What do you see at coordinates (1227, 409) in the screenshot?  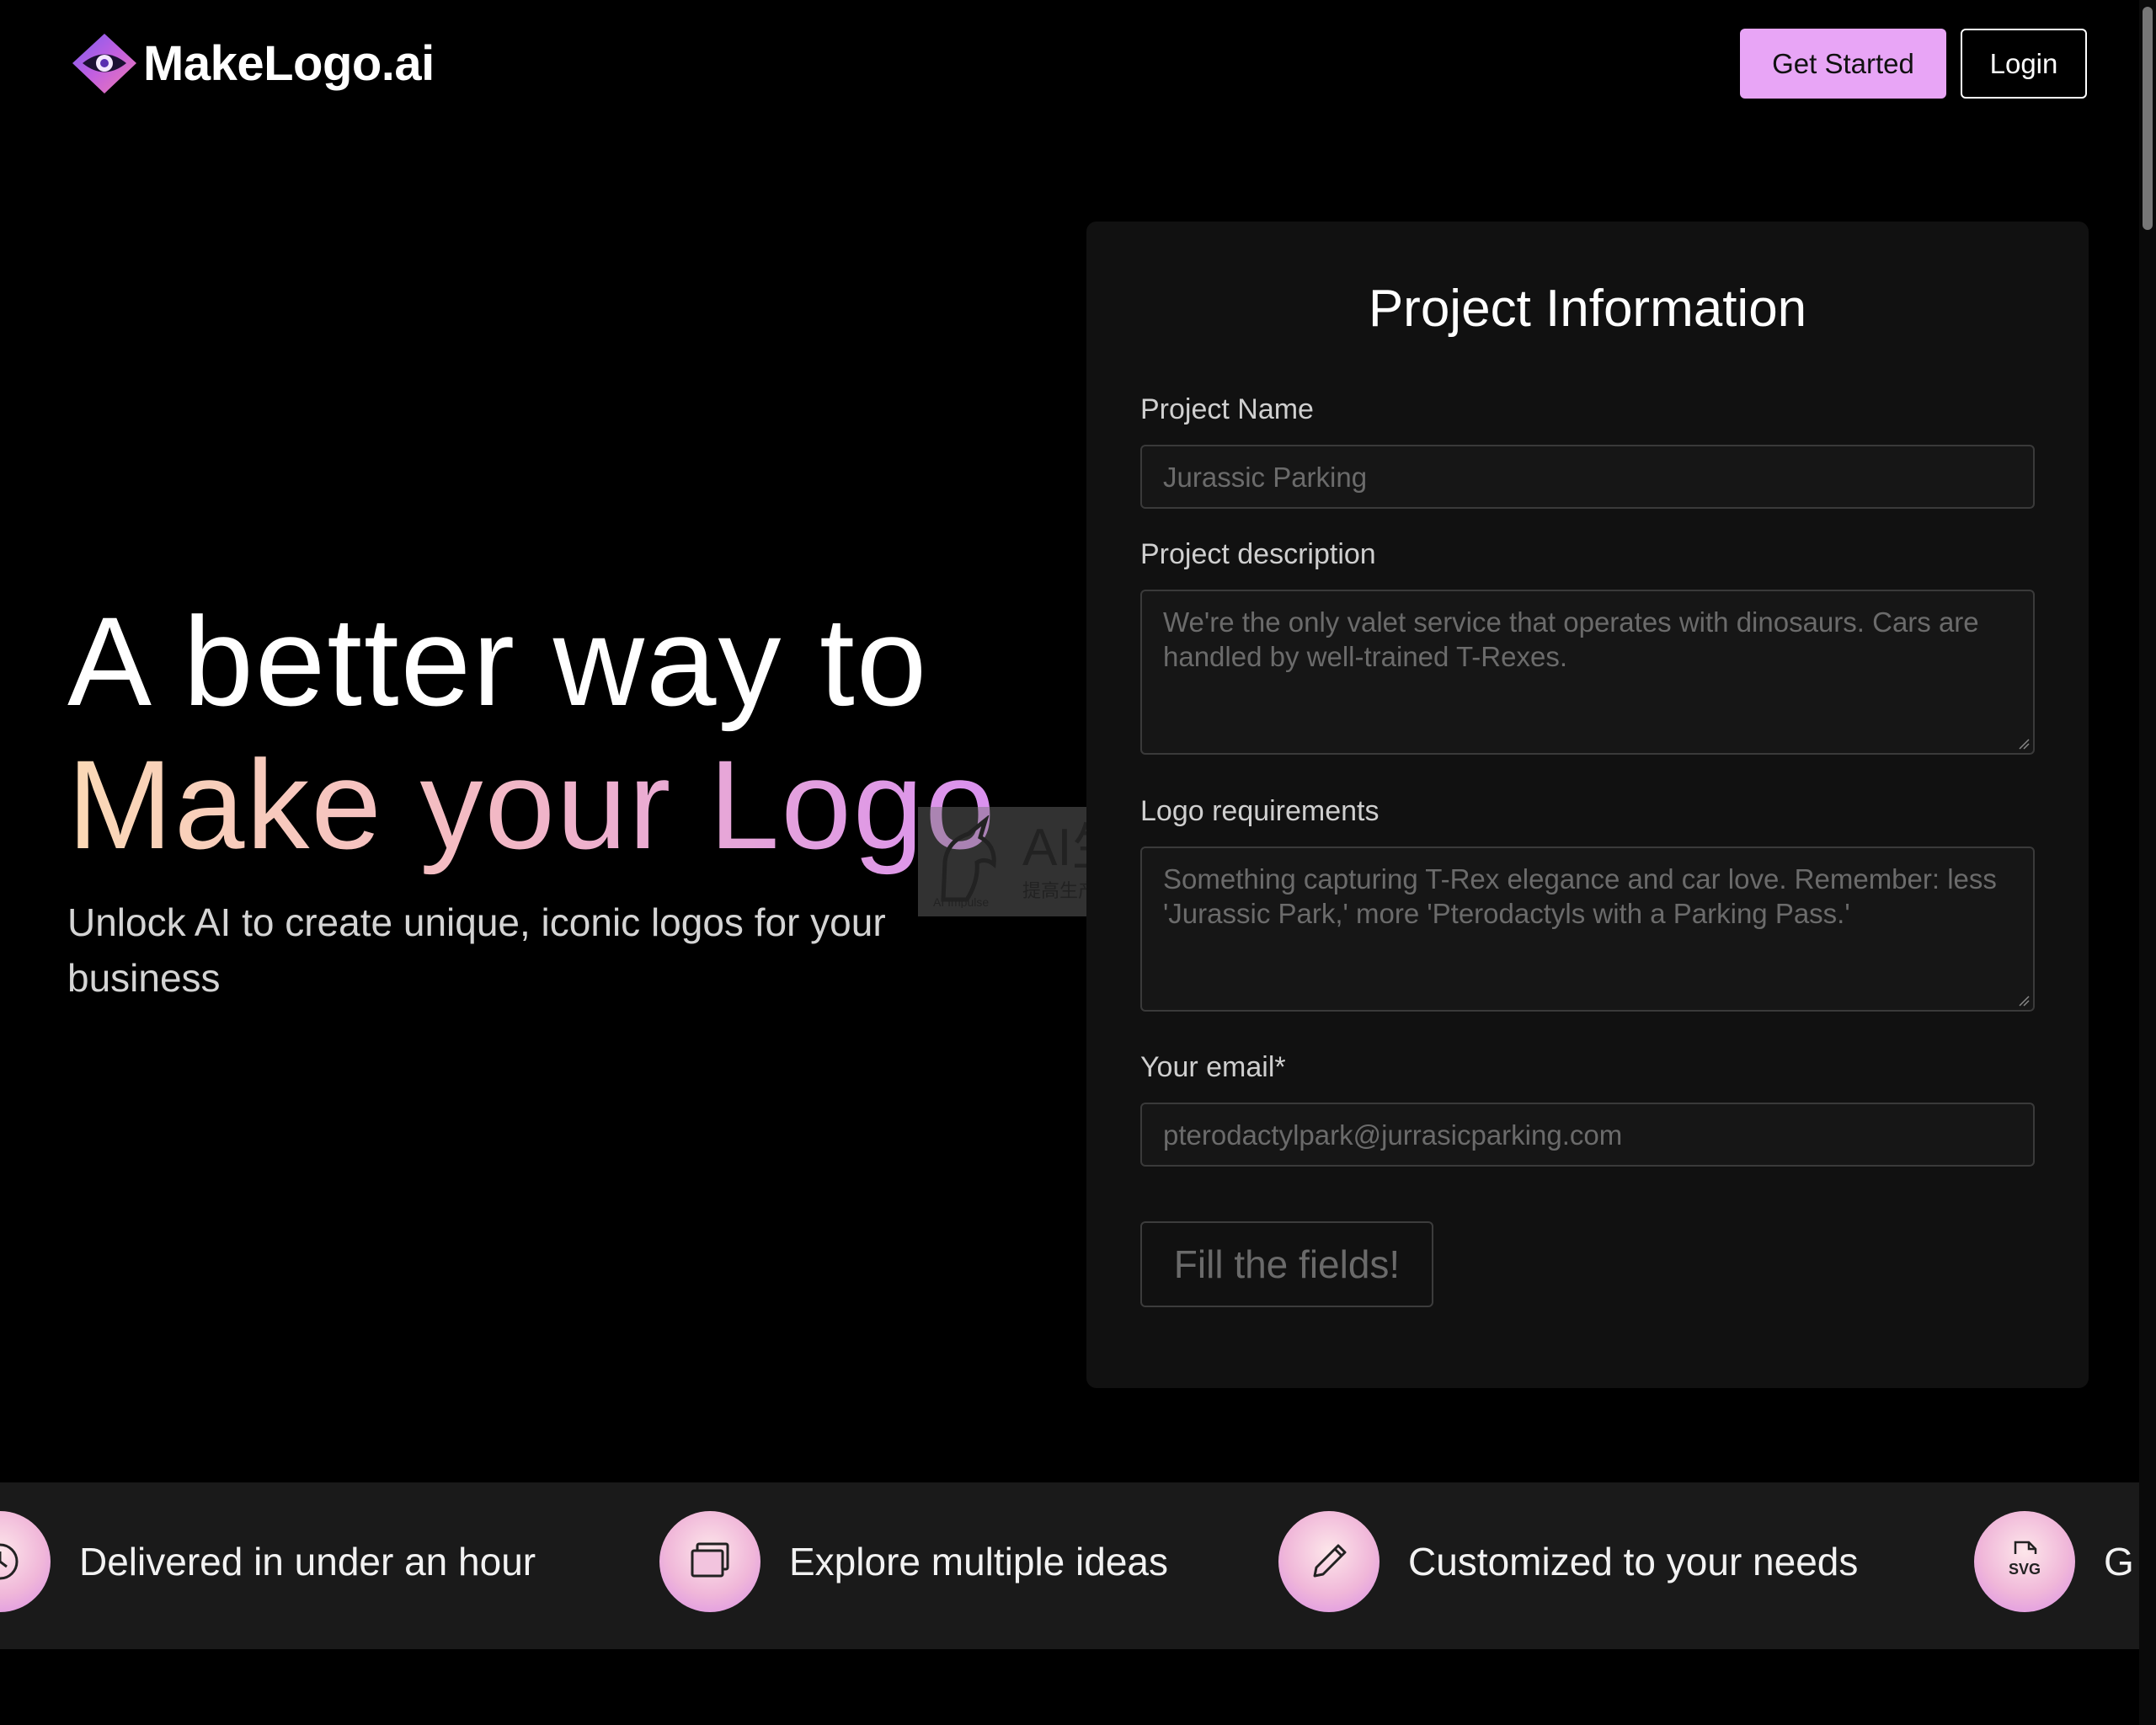 I see `project-name-label: Project Name` at bounding box center [1227, 409].